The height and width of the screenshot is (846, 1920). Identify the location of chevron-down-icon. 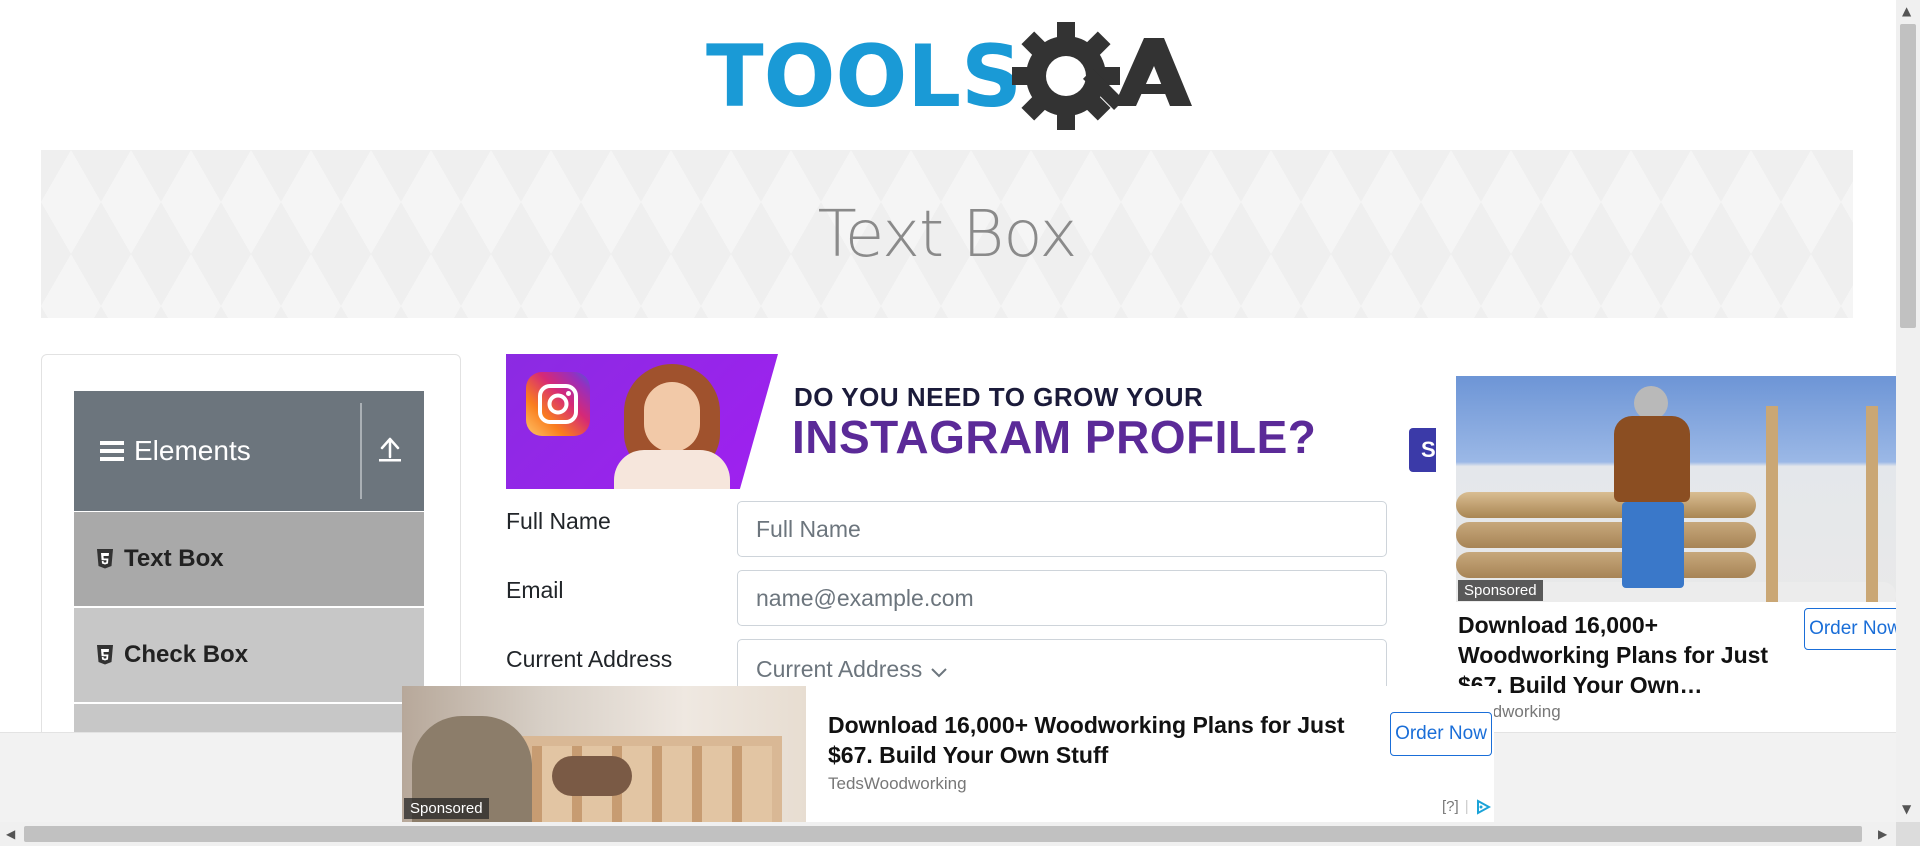
(939, 673).